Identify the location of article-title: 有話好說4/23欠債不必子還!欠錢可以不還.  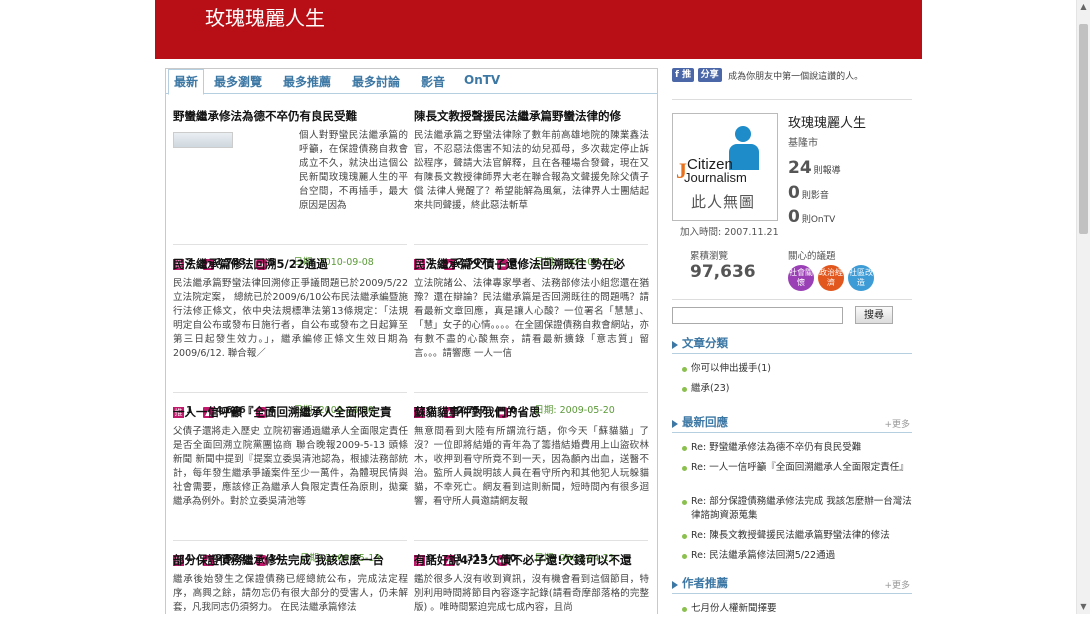
(531, 560).